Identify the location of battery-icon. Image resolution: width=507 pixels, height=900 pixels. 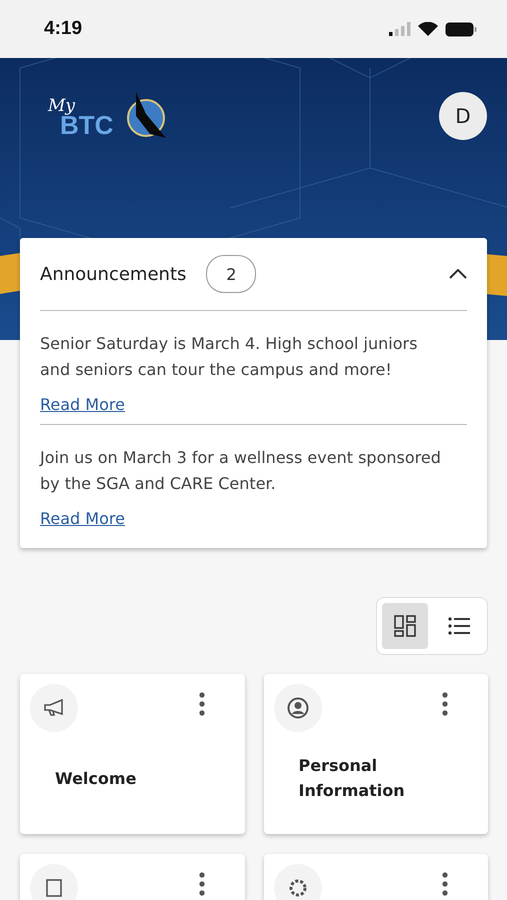
(461, 29).